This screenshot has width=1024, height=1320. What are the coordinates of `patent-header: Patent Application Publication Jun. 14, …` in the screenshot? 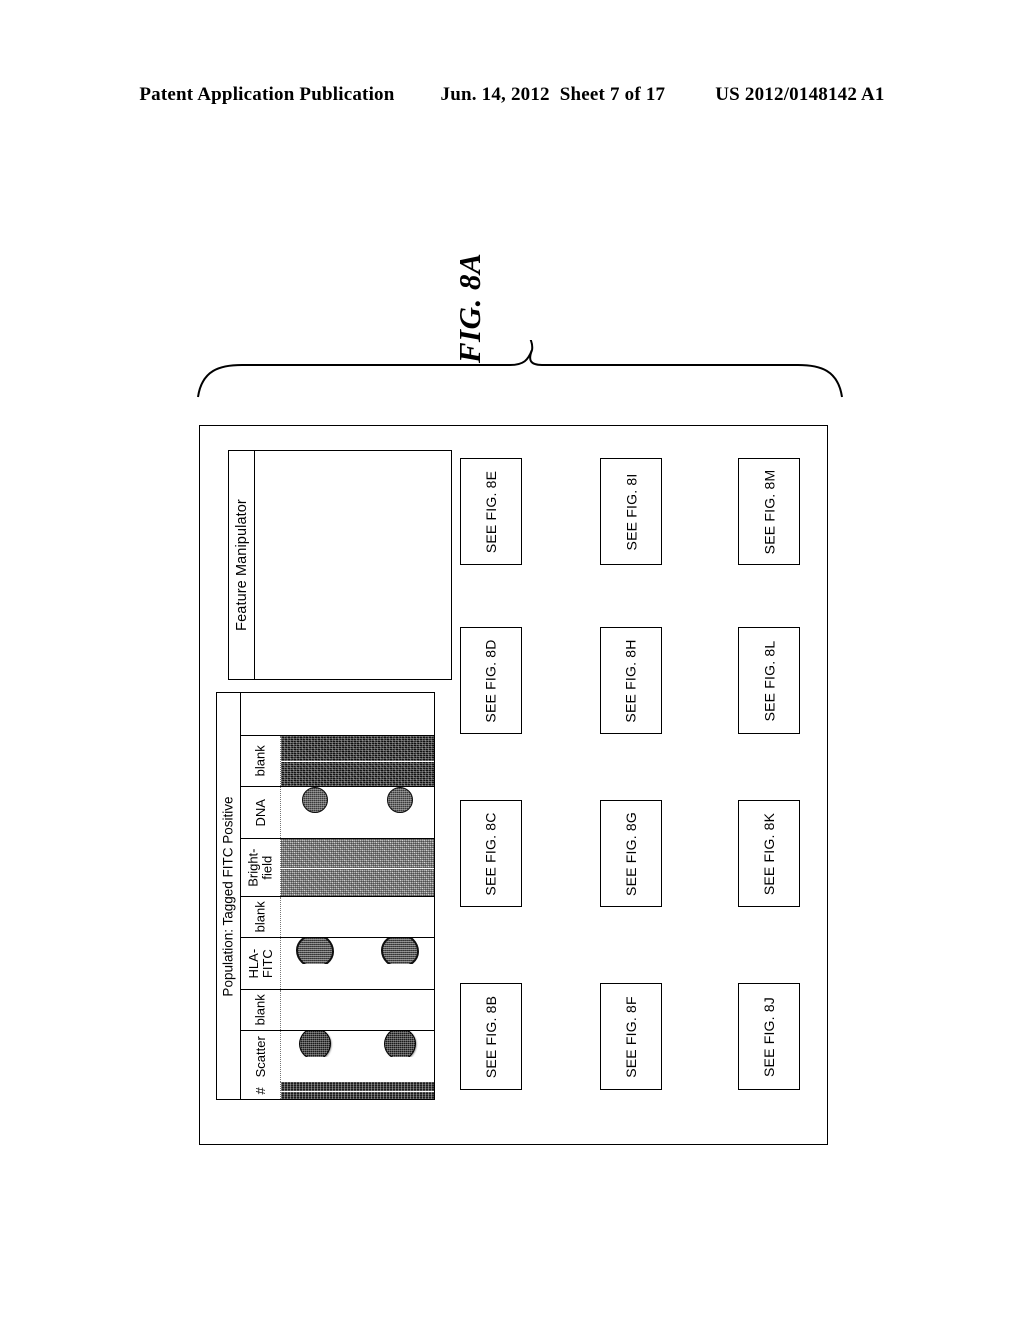 It's located at (512, 95).